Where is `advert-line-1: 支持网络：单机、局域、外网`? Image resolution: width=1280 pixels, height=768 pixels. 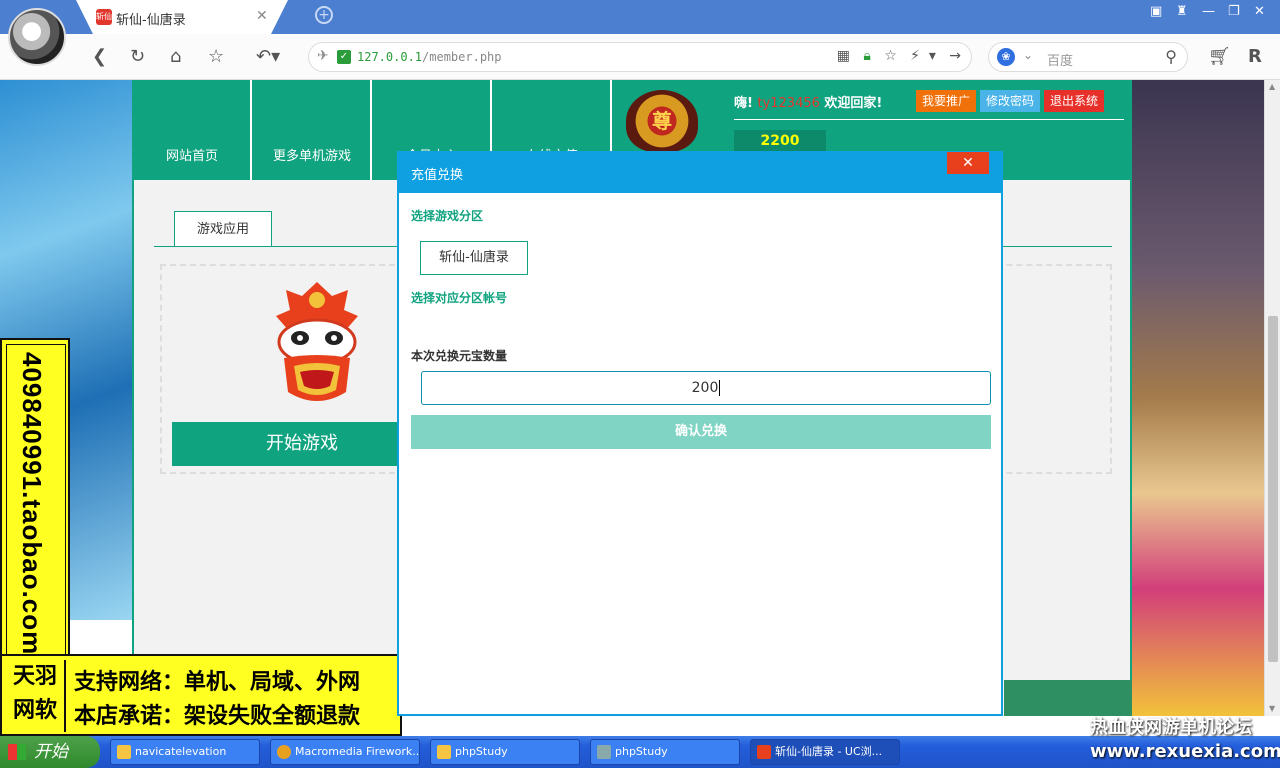 advert-line-1: 支持网络：单机、局域、外网 is located at coordinates (217, 682).